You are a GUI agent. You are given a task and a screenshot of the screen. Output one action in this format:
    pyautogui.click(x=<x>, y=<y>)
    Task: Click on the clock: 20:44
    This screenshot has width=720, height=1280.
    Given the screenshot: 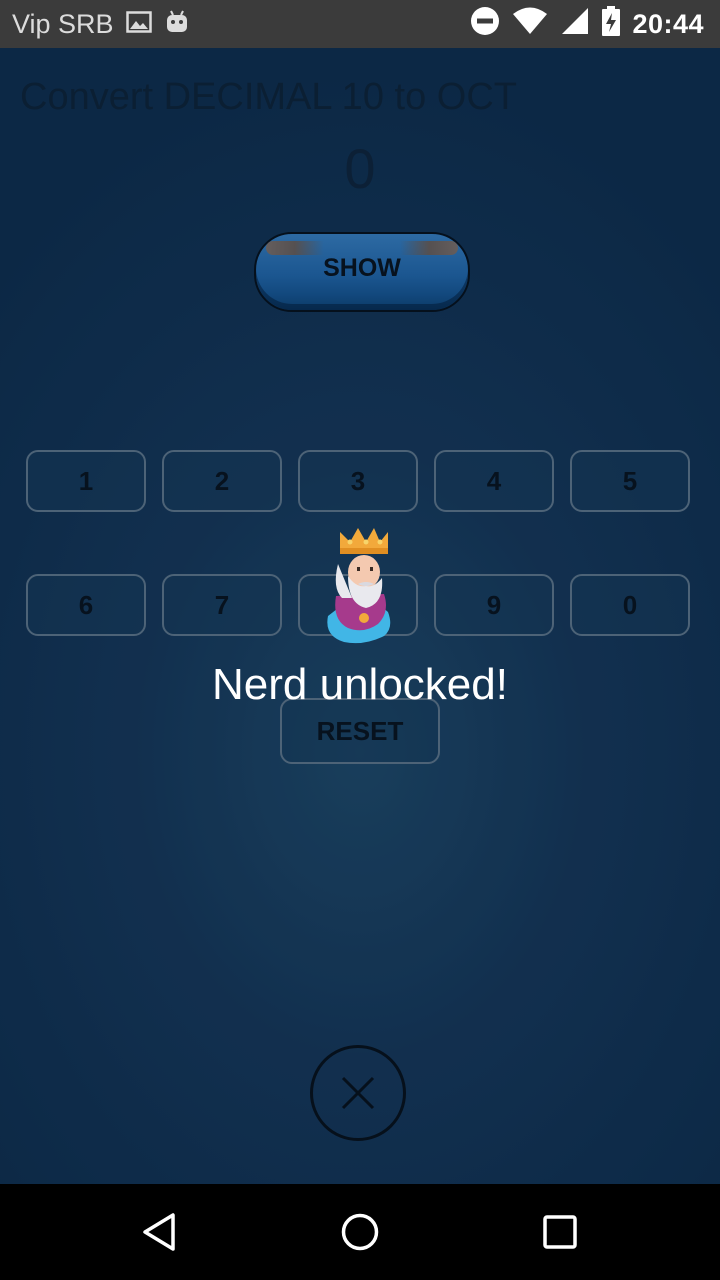 What is the action you would take?
    pyautogui.click(x=668, y=23)
    